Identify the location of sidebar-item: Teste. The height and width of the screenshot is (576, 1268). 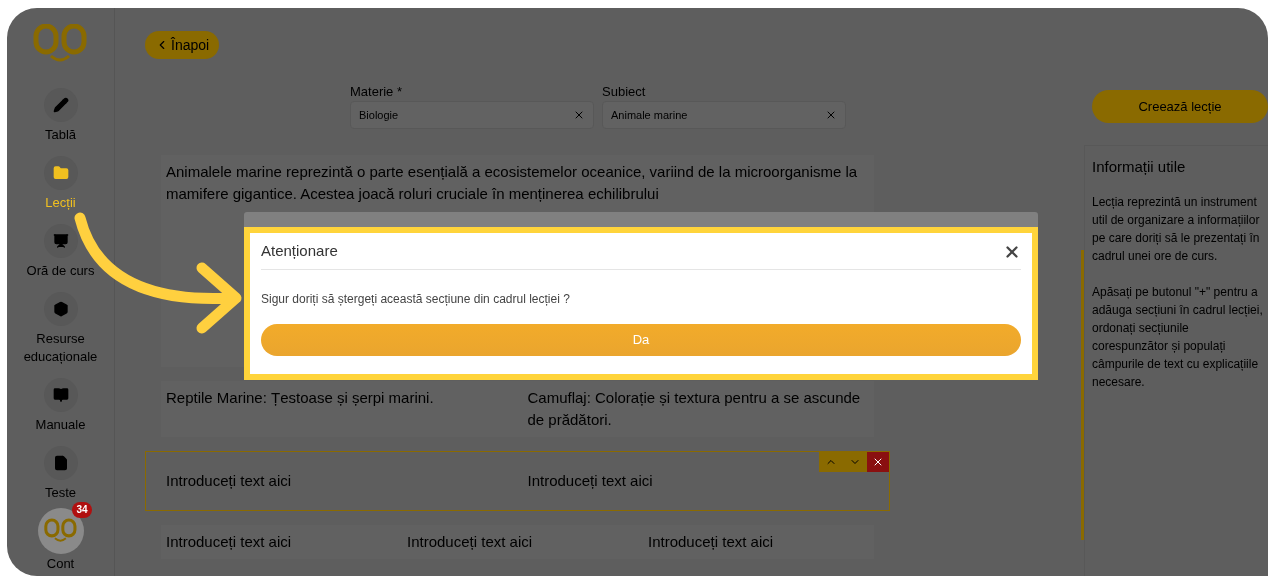
(60, 474).